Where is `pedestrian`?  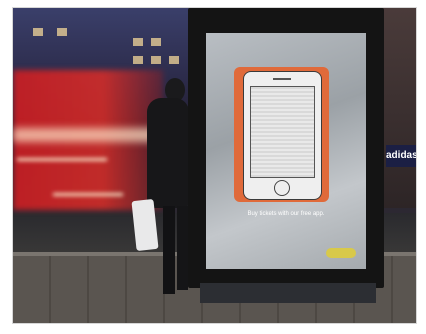
pedestrian is located at coordinates (165, 186).